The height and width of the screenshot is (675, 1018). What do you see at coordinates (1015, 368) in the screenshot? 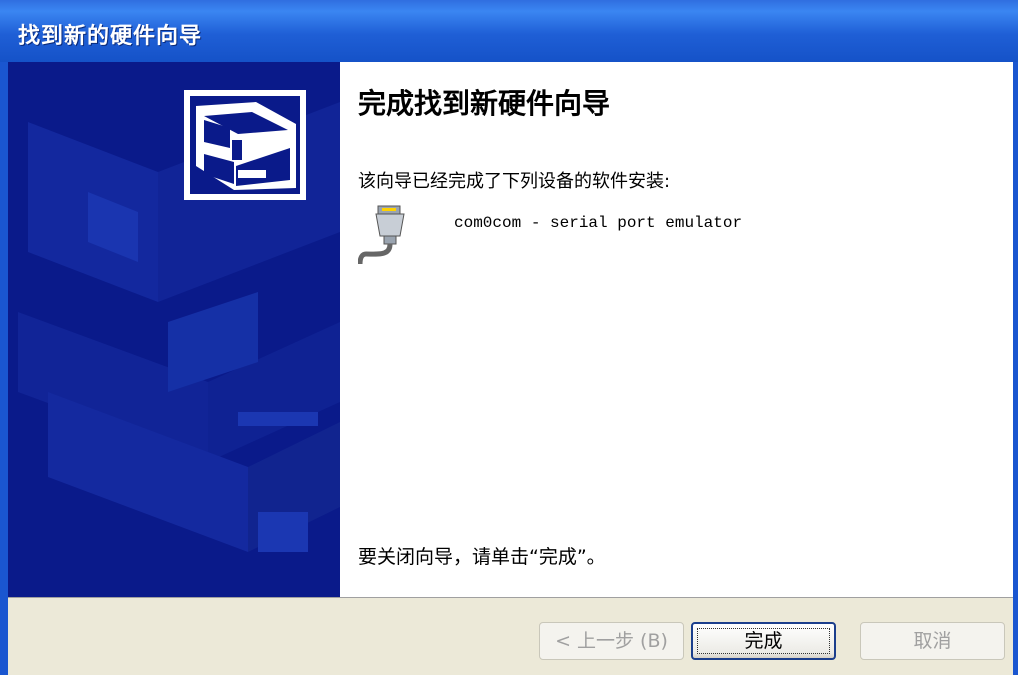
I see `window-frame-right` at bounding box center [1015, 368].